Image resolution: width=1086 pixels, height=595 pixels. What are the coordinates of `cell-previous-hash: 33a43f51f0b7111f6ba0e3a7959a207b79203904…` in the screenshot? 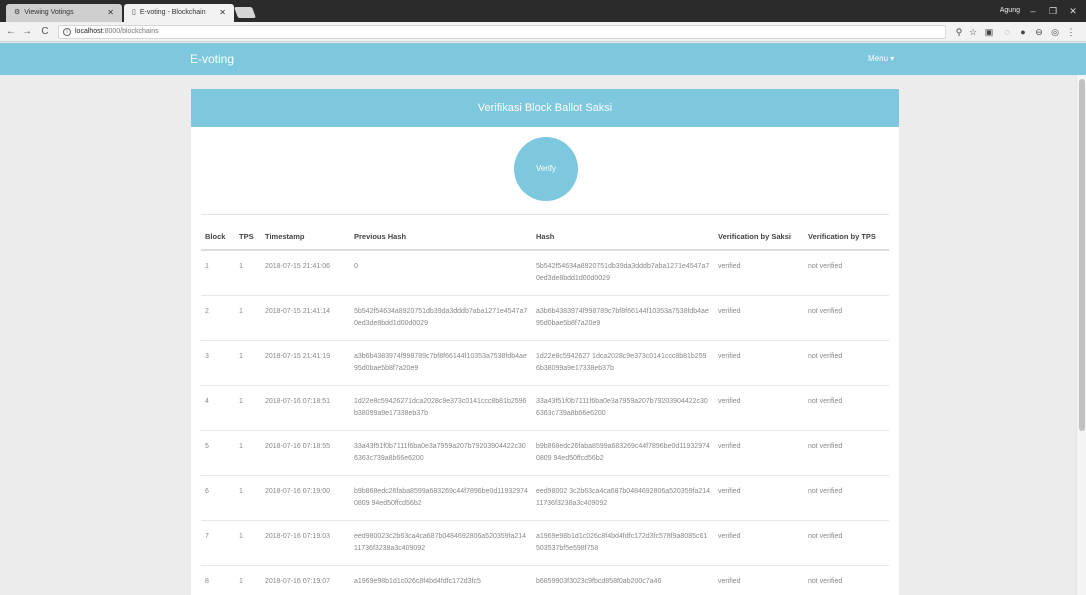 It's located at (441, 453).